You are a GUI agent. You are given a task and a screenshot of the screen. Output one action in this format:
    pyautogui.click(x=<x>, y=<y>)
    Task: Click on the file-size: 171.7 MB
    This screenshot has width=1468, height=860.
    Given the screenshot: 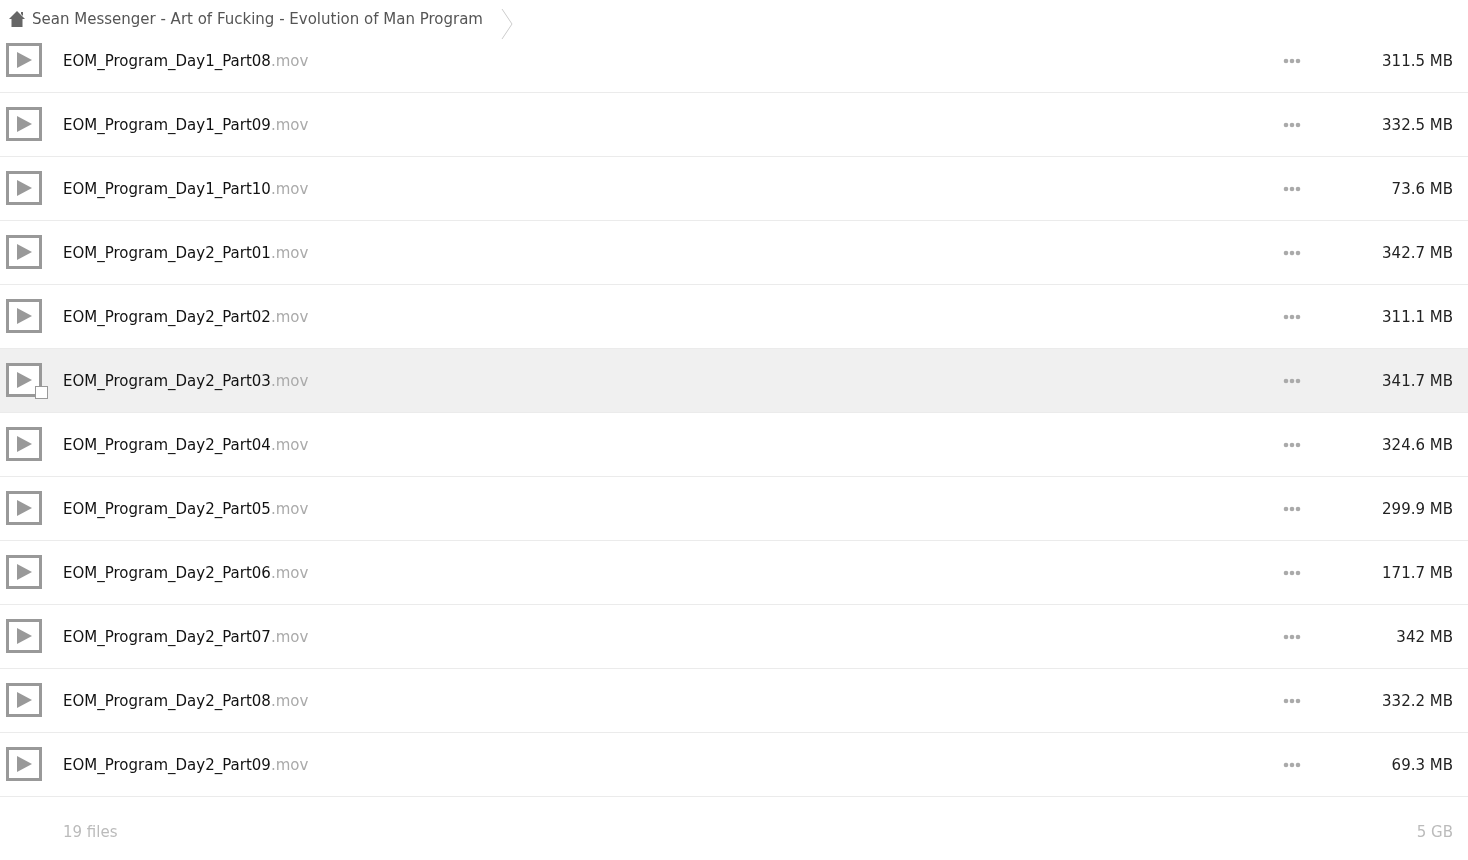 What is the action you would take?
    pyautogui.click(x=1417, y=572)
    